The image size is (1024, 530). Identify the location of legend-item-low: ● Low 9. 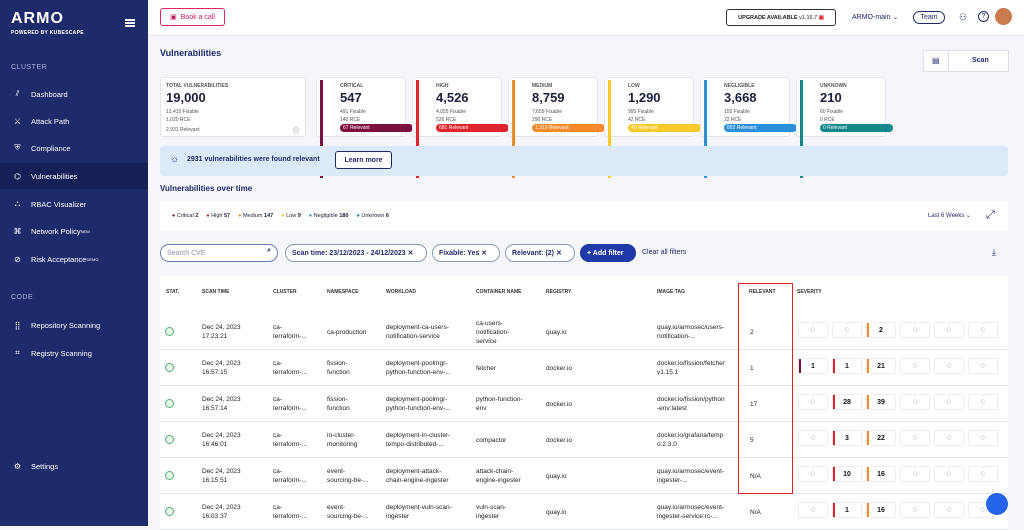
(291, 216).